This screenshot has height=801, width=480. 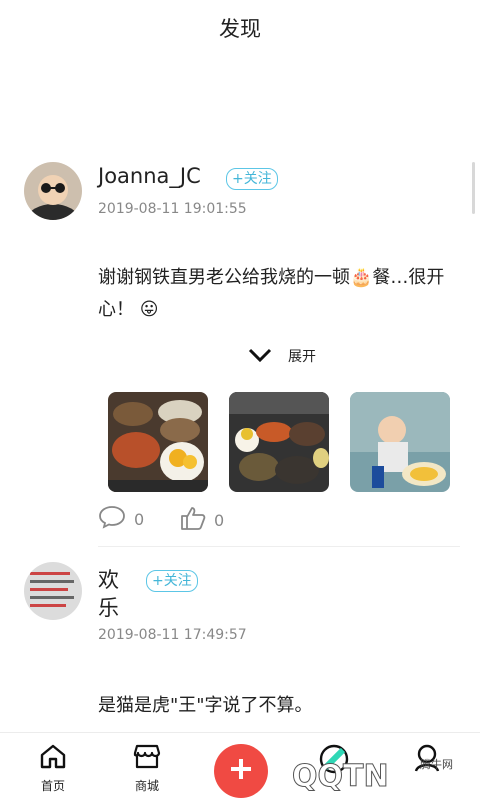 I want to click on like-count: 0, so click(x=219, y=520).